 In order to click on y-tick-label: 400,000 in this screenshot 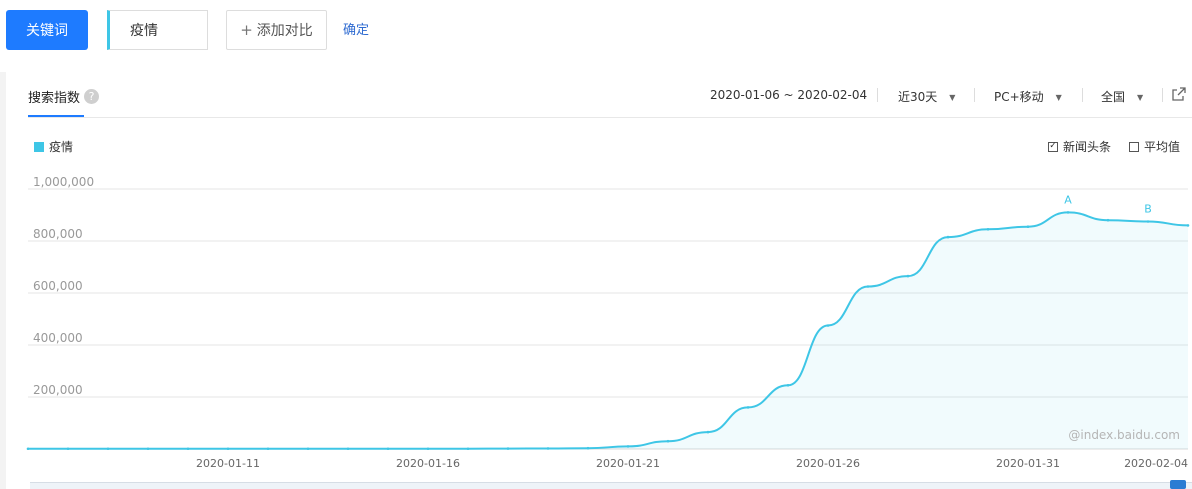, I will do `click(58, 338)`.